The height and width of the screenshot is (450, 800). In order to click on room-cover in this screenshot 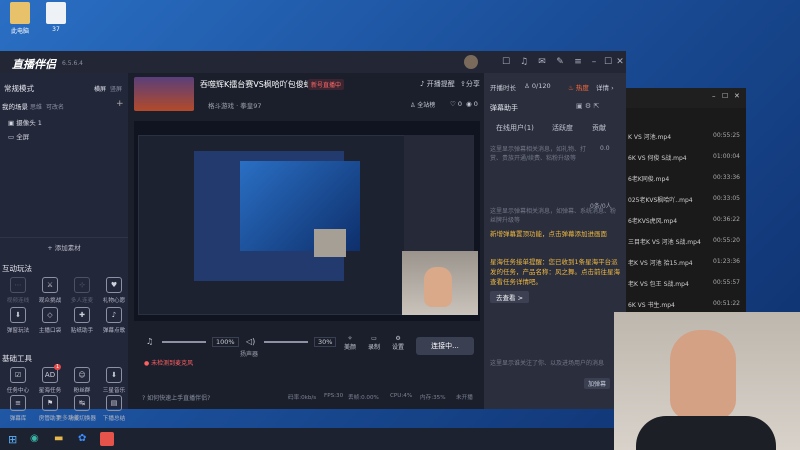, I will do `click(164, 94)`.